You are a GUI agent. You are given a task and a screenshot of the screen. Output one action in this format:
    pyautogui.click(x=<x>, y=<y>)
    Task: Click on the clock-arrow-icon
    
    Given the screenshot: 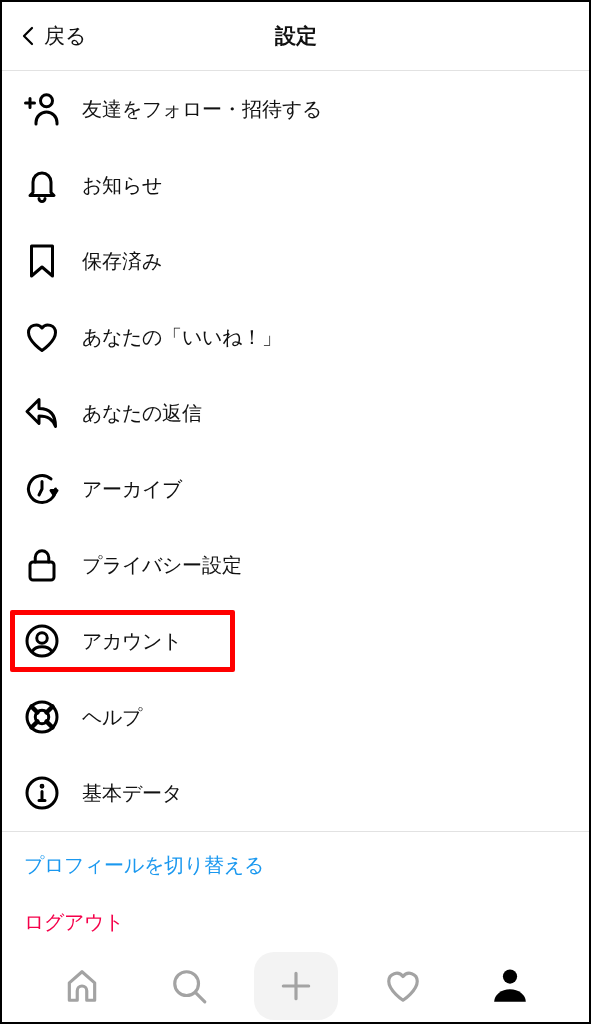 What is the action you would take?
    pyautogui.click(x=42, y=489)
    